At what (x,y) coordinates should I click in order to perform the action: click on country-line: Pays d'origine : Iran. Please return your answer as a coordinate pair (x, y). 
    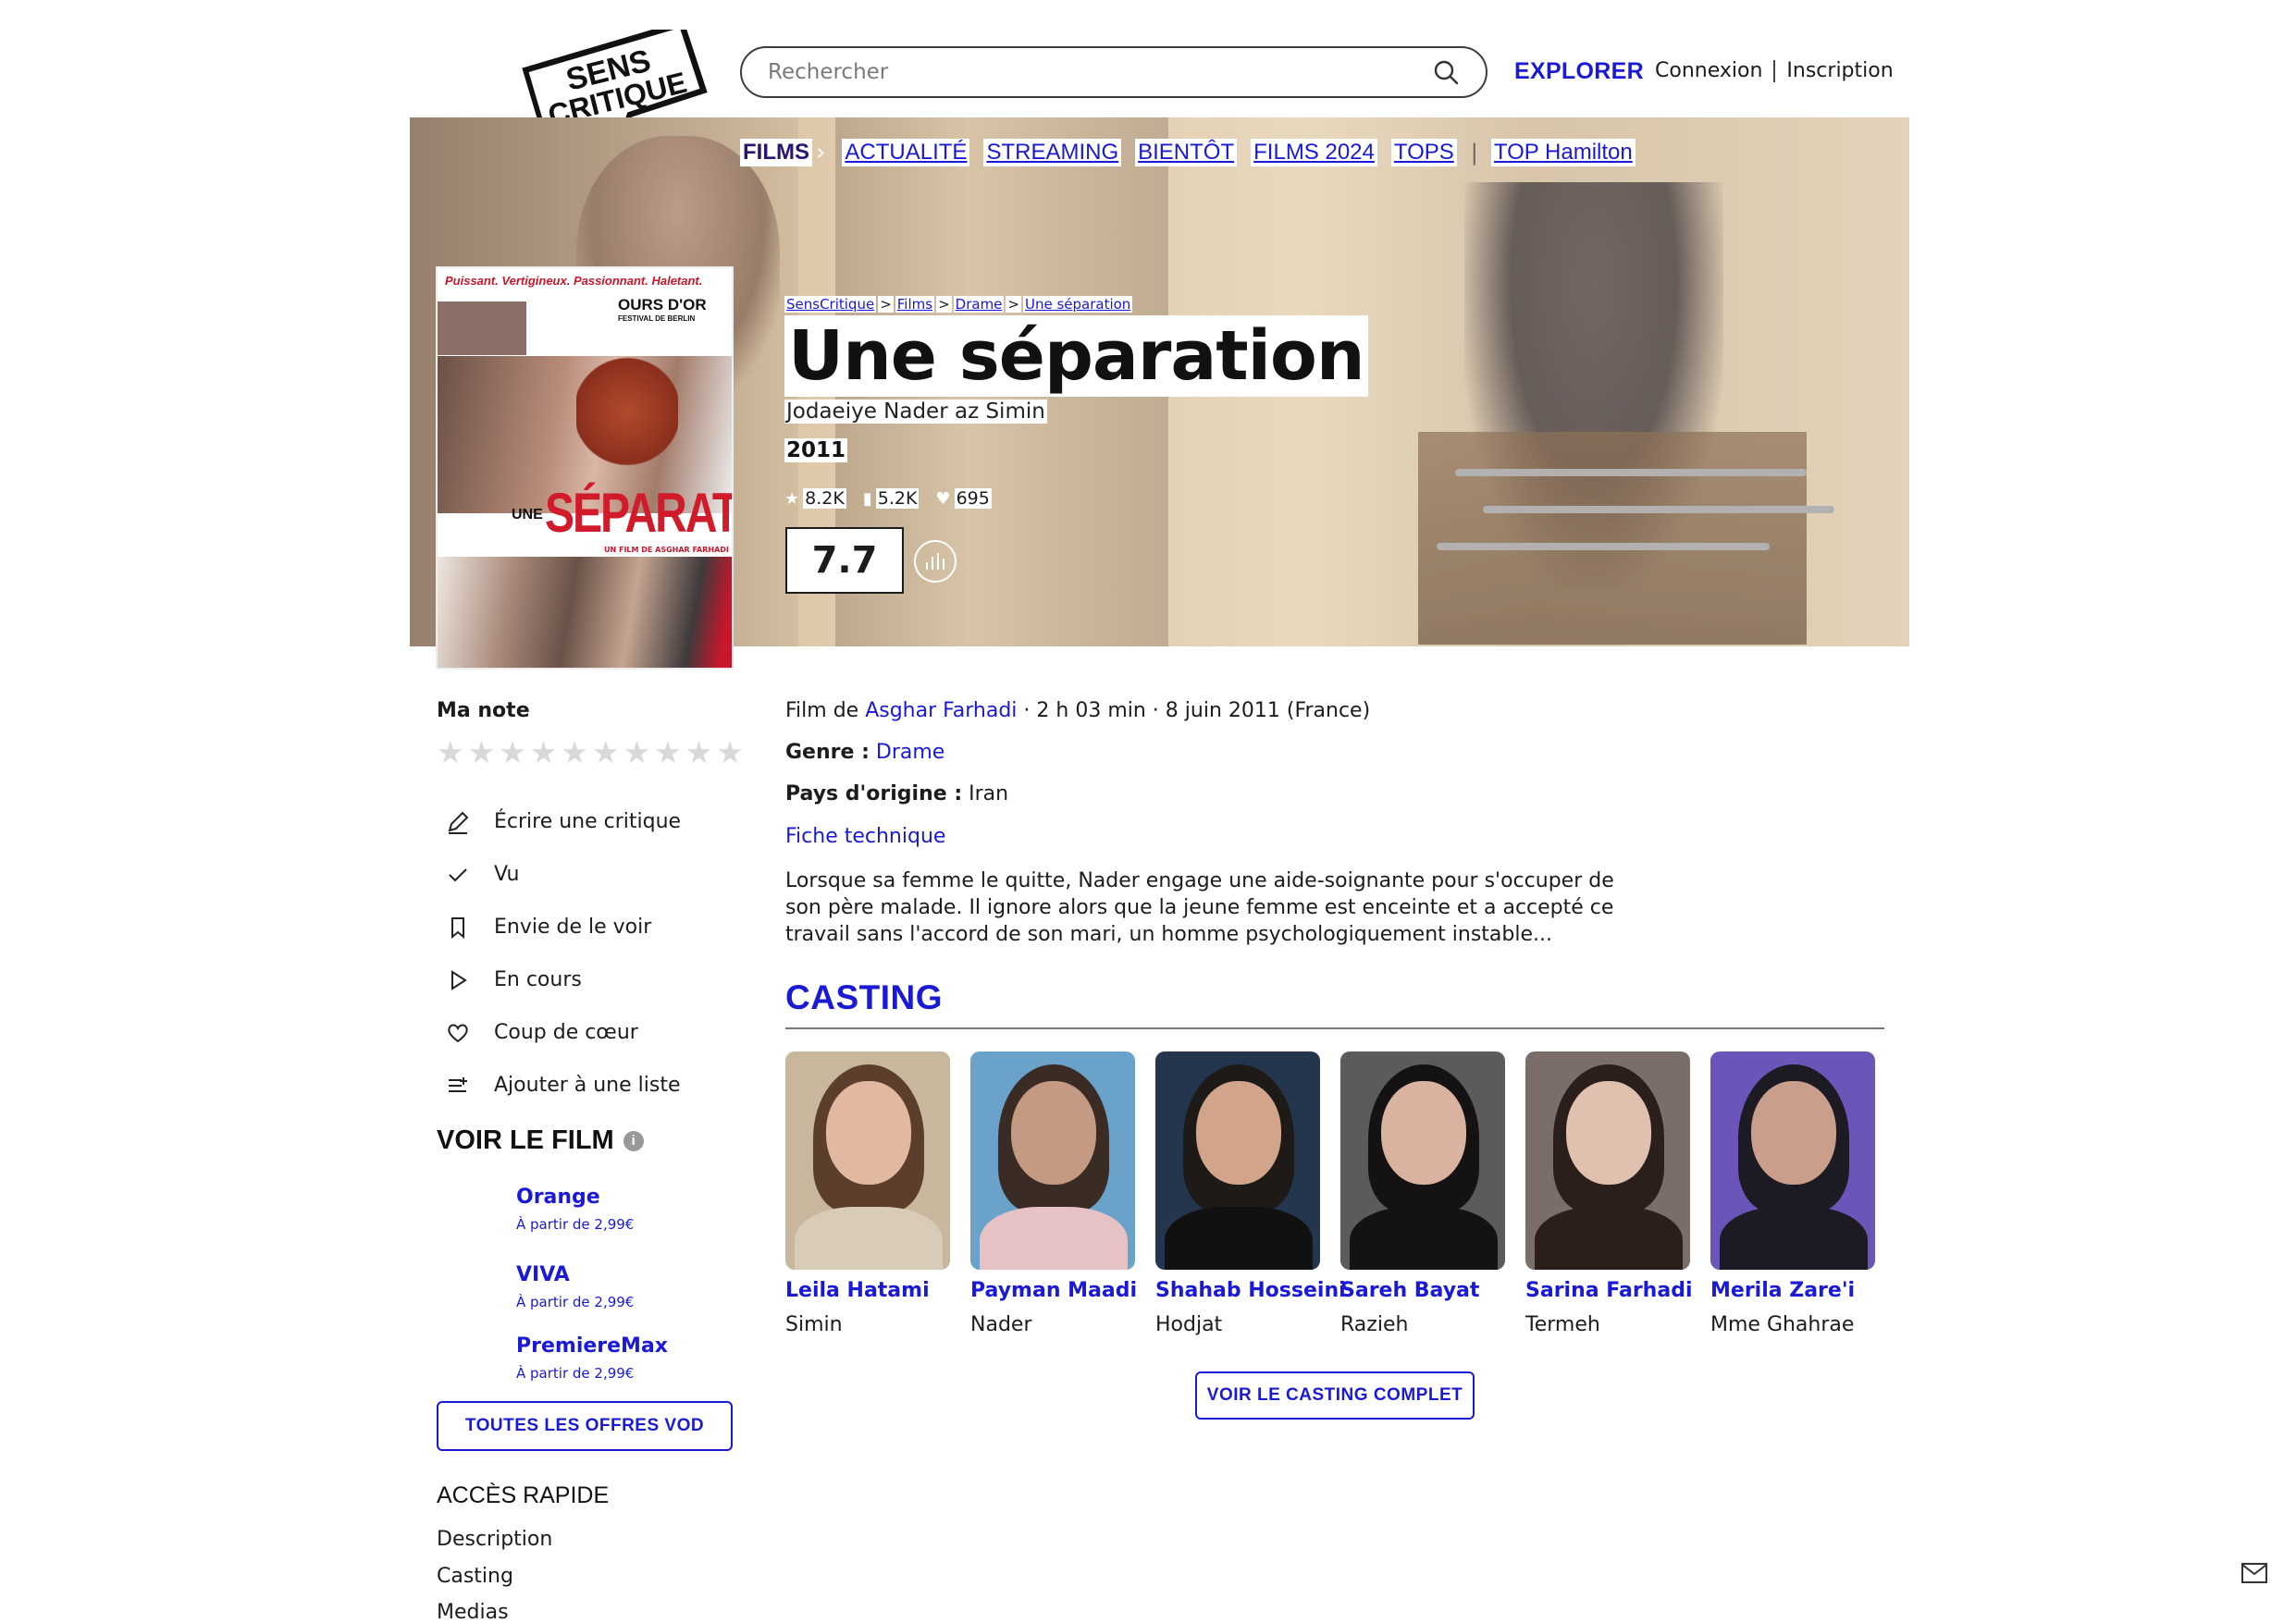
    Looking at the image, I should click on (897, 793).